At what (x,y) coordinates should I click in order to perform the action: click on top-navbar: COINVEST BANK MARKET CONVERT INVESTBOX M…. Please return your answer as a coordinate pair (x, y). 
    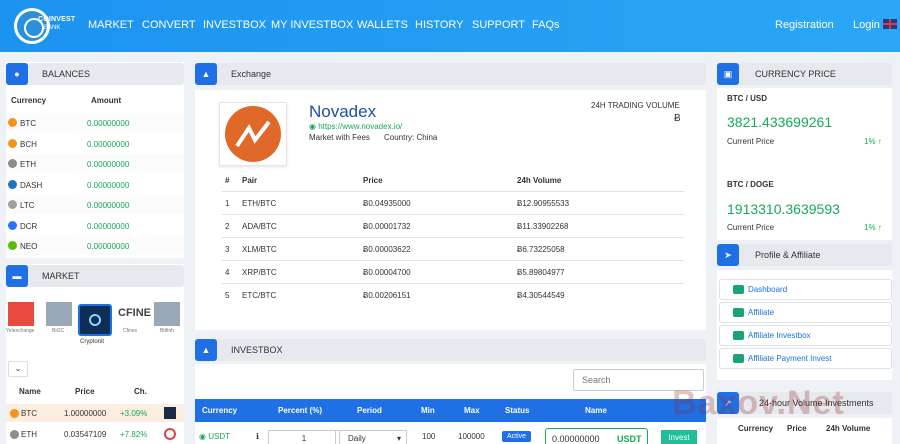
    Looking at the image, I should click on (450, 26).